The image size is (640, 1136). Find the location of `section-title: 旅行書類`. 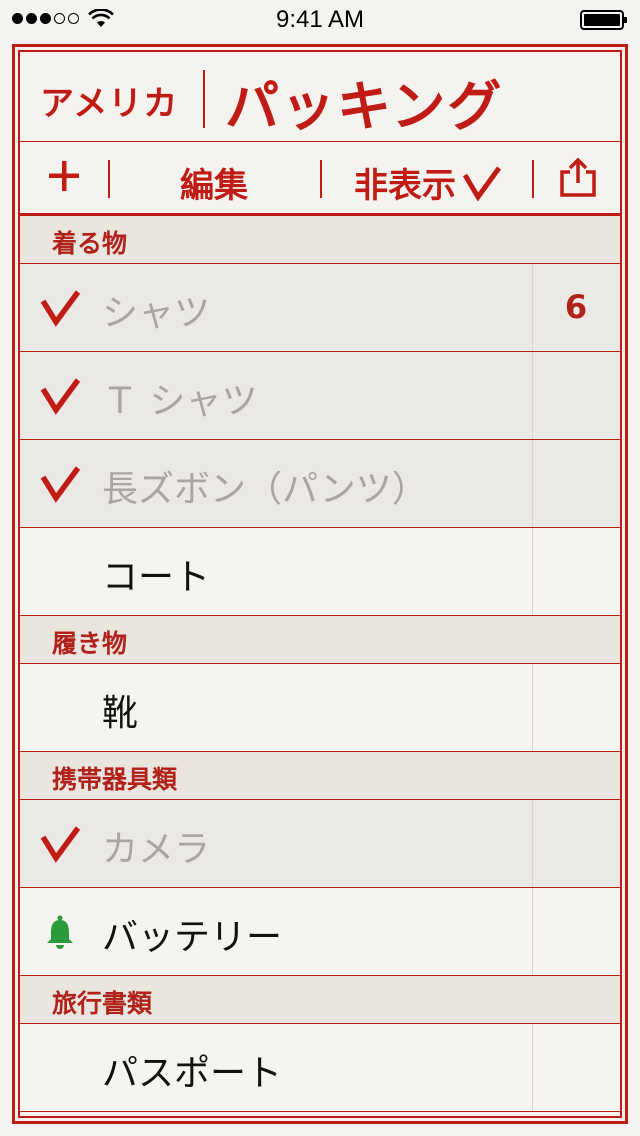

section-title: 旅行書類 is located at coordinates (102, 1003).